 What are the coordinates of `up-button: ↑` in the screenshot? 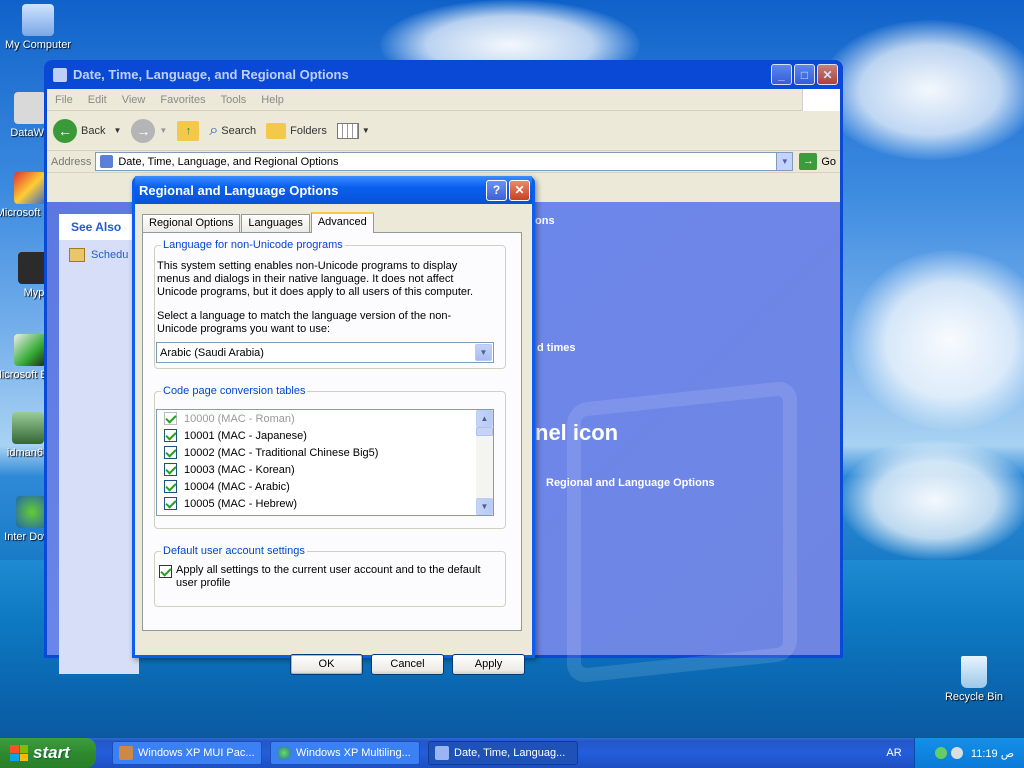 It's located at (188, 130).